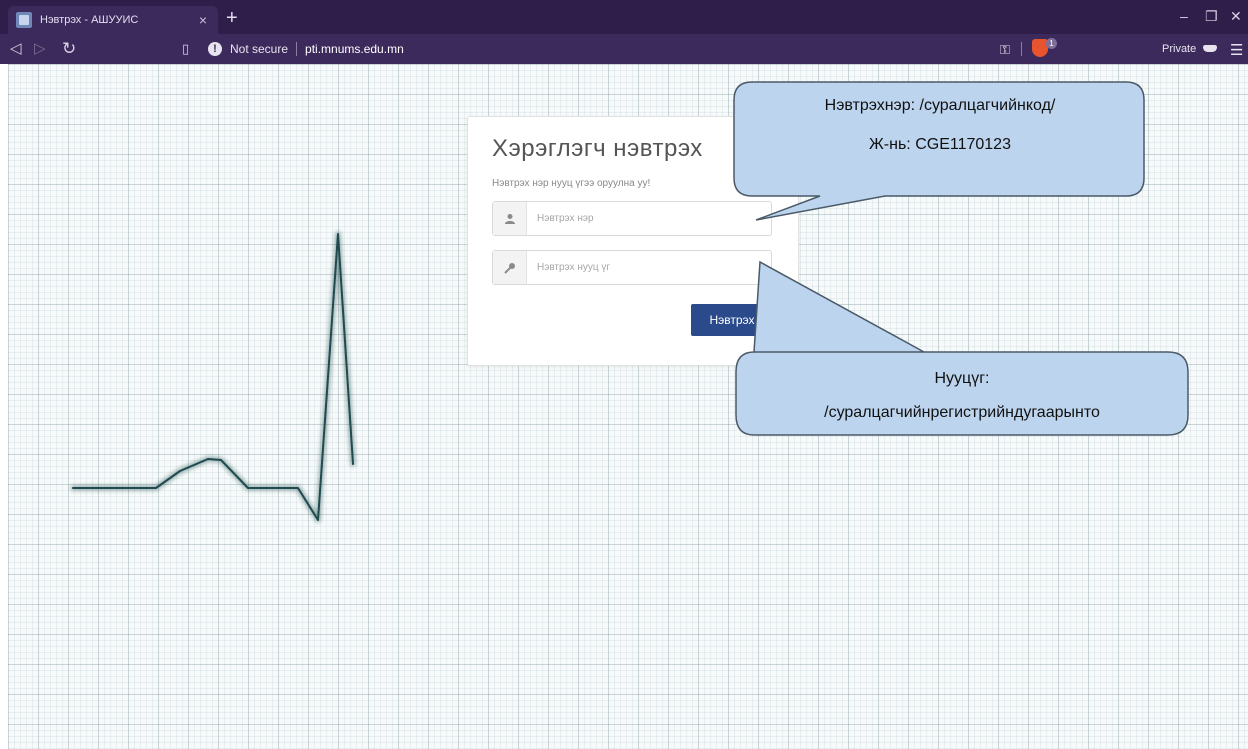 Image resolution: width=1248 pixels, height=749 pixels. I want to click on site-favicon-icon, so click(24, 20).